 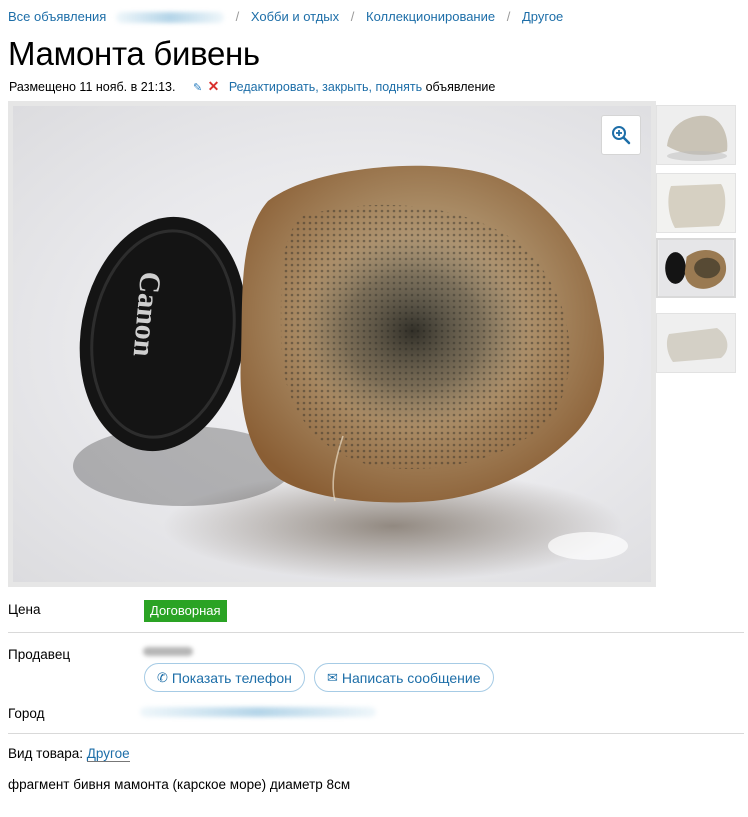 What do you see at coordinates (57, 16) in the screenshot?
I see `breadcrumb-all-ads: Все объявления` at bounding box center [57, 16].